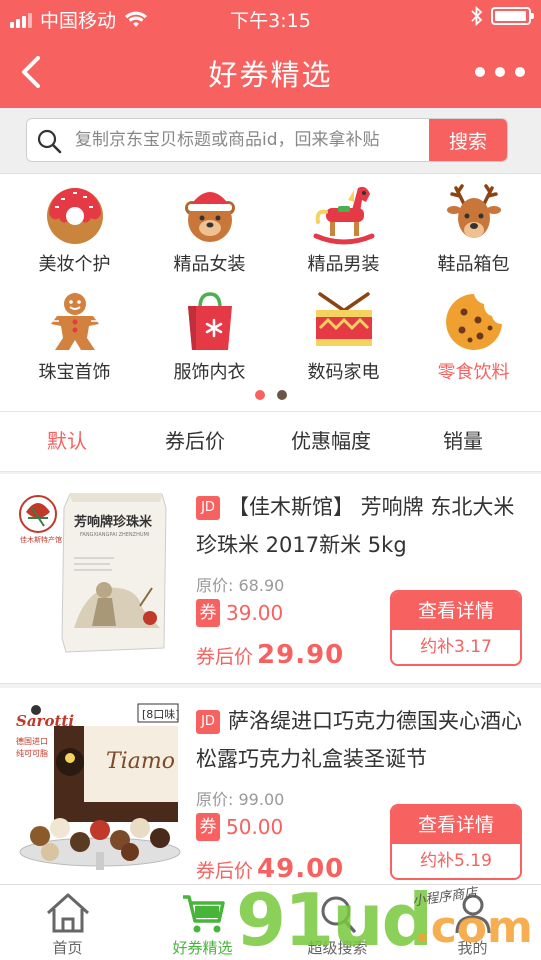 Image resolution: width=541 pixels, height=960 pixels. What do you see at coordinates (456, 861) in the screenshot?
I see `subsidy-amount: 约补5.19` at bounding box center [456, 861].